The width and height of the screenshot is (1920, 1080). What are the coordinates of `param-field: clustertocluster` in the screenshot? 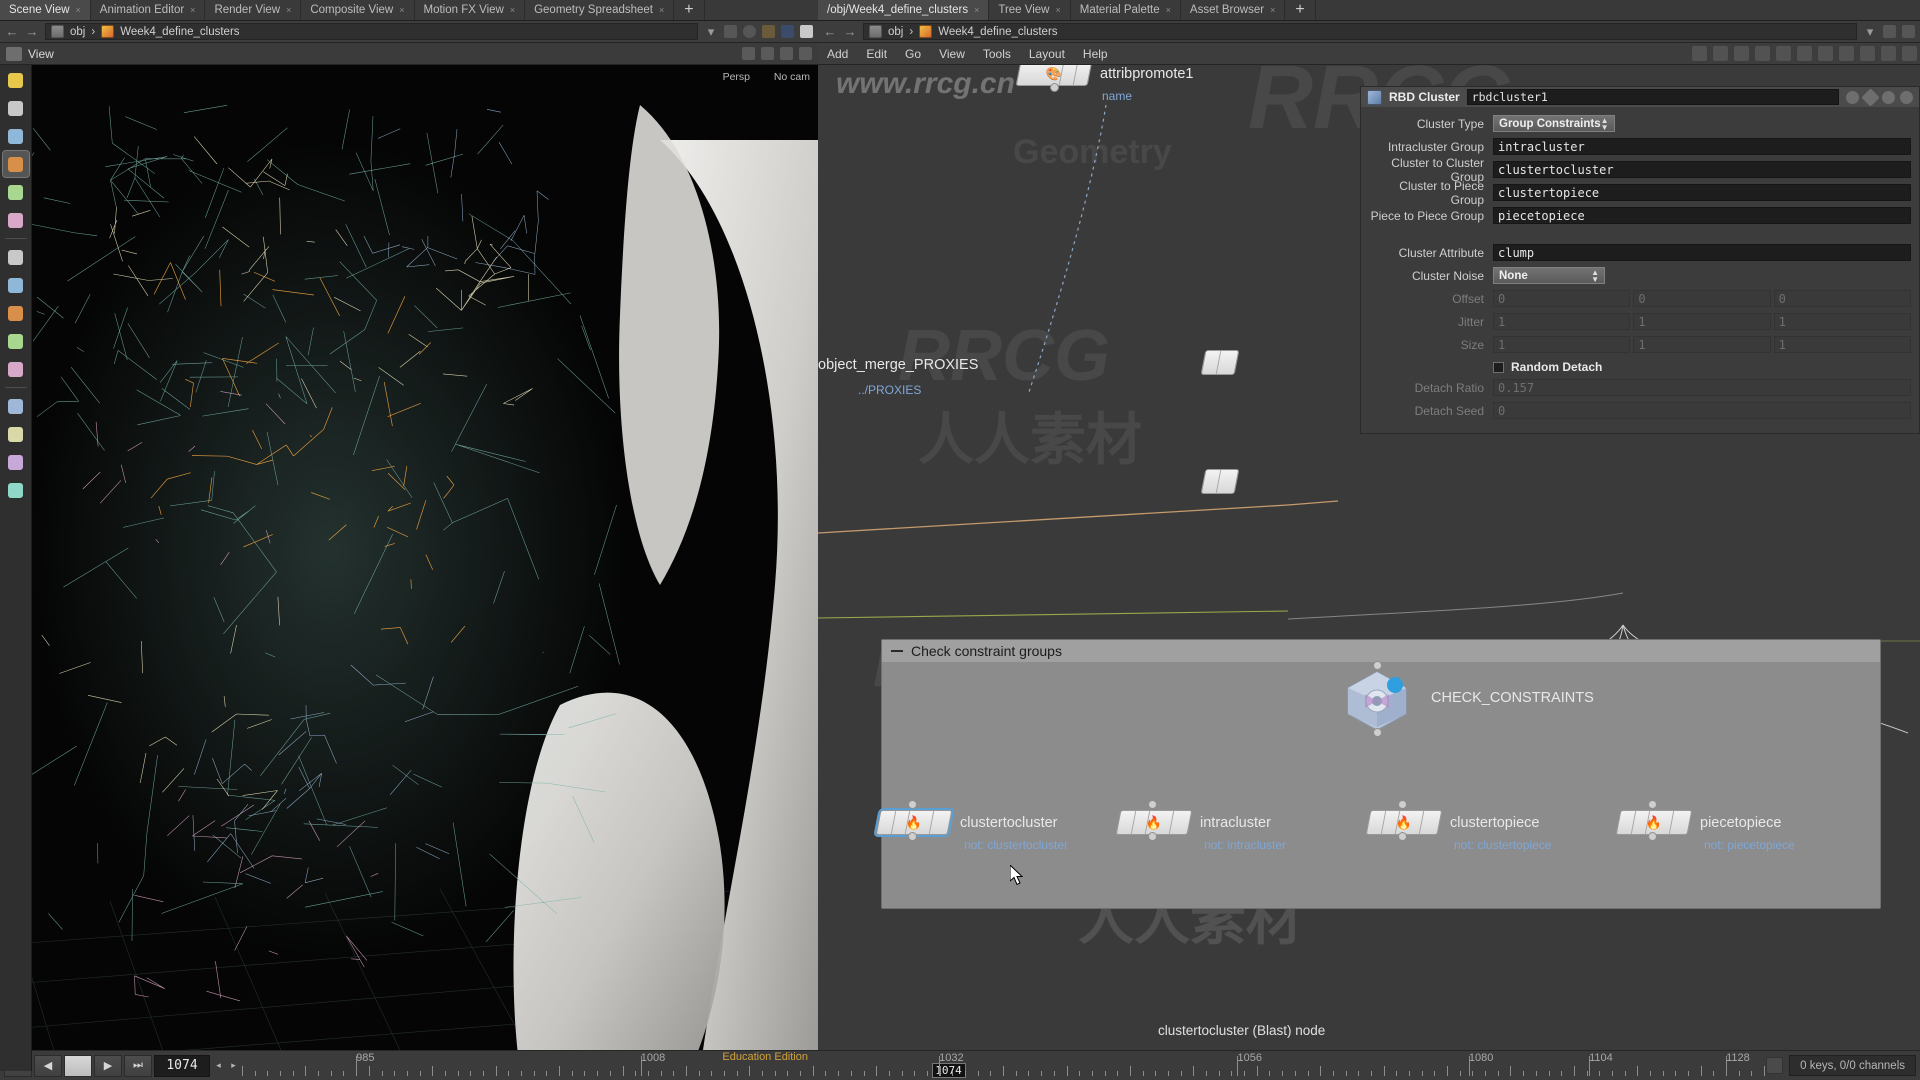 It's located at (1702, 169).